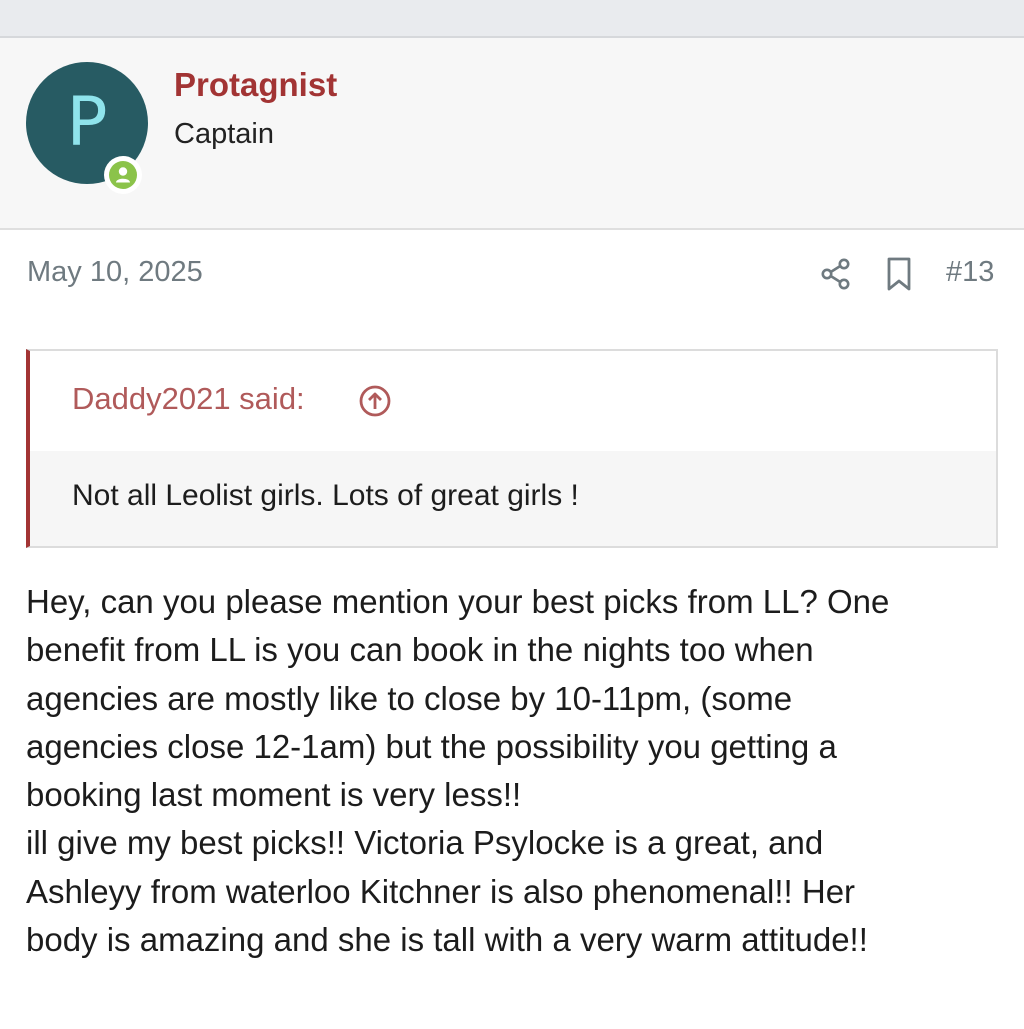  Describe the element at coordinates (87, 122) in the screenshot. I see `avatar-letter: P` at that location.